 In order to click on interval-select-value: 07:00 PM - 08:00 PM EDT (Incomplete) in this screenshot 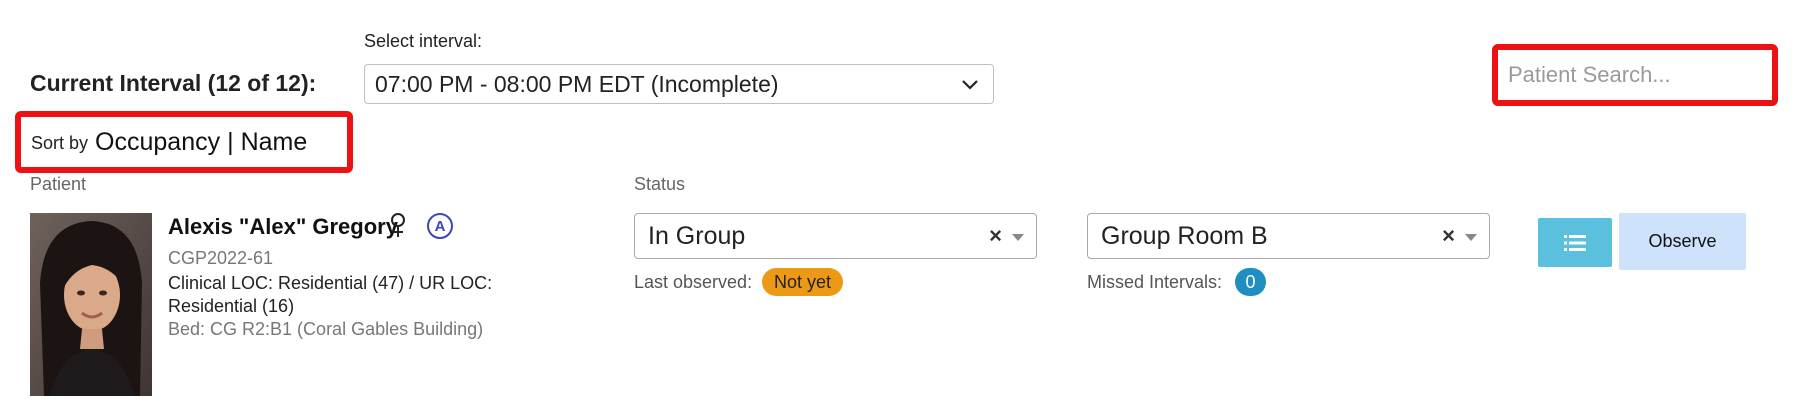, I will do `click(577, 83)`.